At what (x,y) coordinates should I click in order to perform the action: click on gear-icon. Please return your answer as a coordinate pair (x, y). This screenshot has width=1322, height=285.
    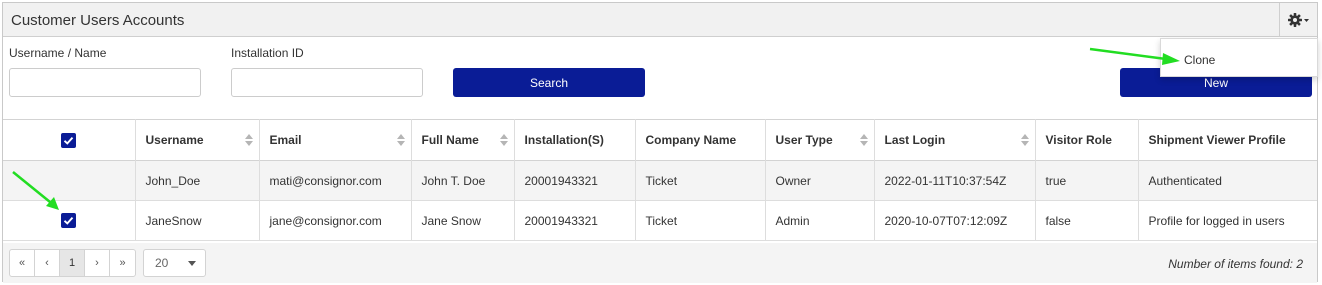
    Looking at the image, I should click on (1298, 20).